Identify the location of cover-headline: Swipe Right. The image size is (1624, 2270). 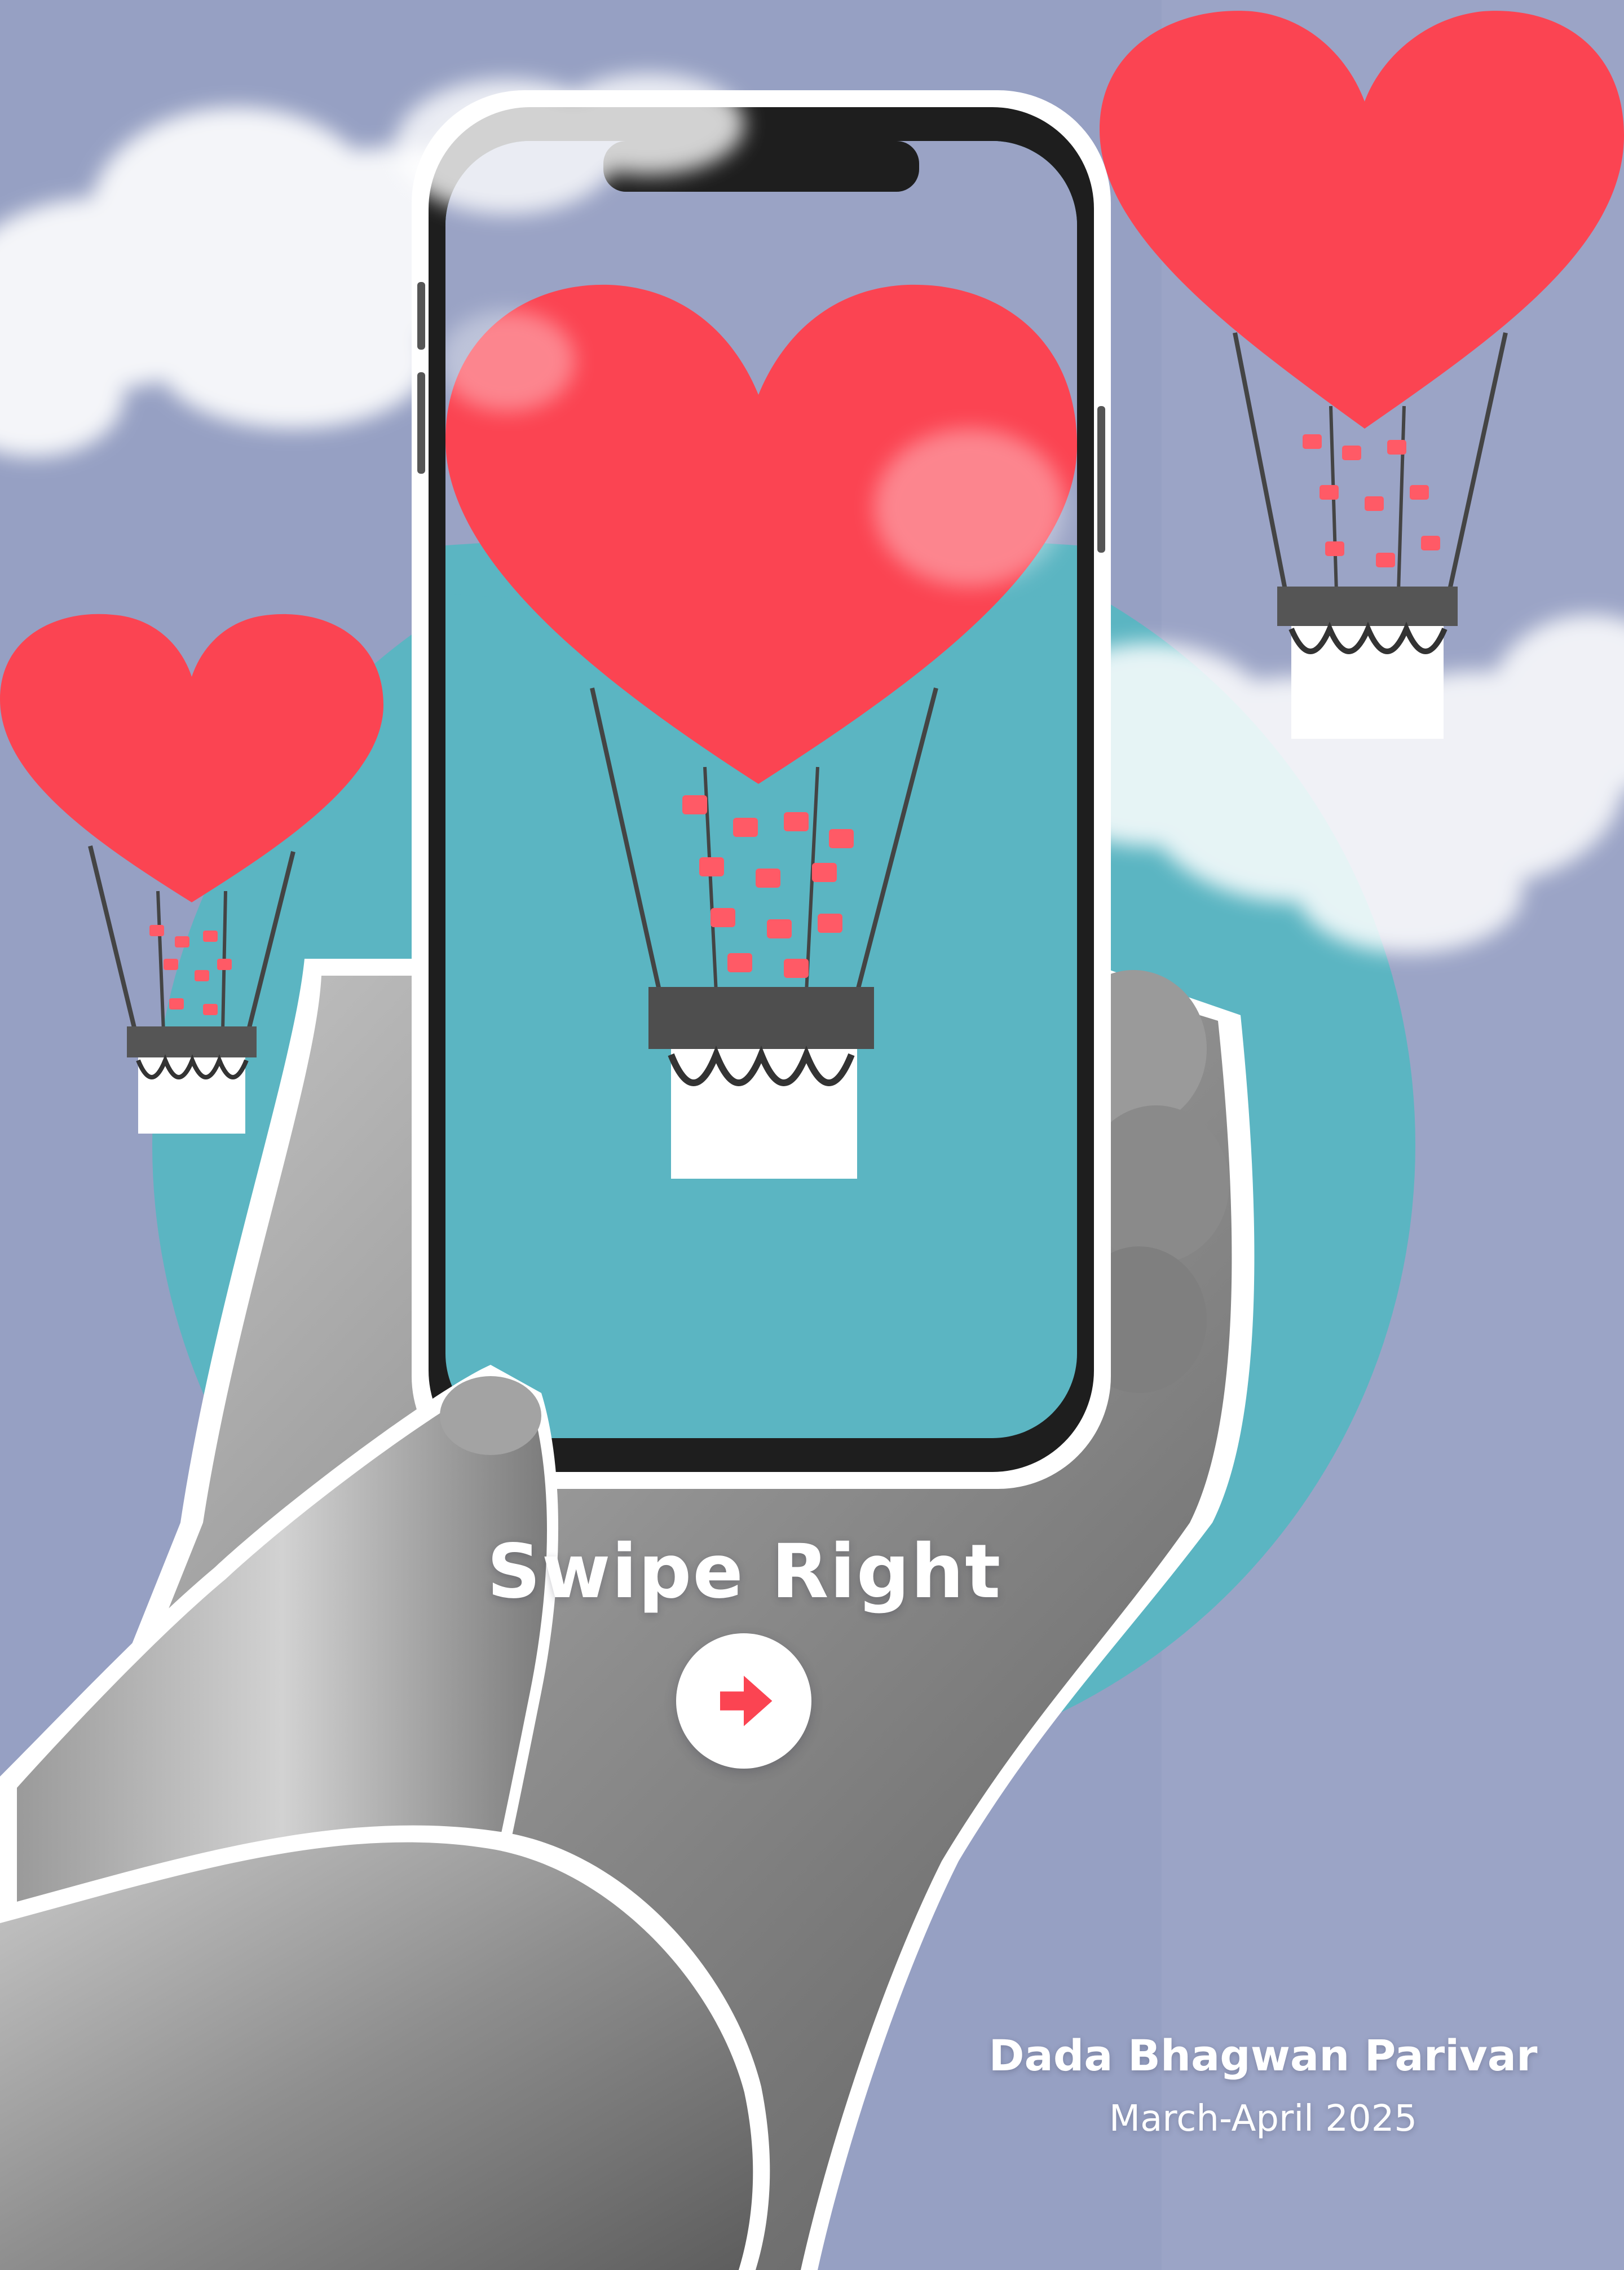
(744, 1571).